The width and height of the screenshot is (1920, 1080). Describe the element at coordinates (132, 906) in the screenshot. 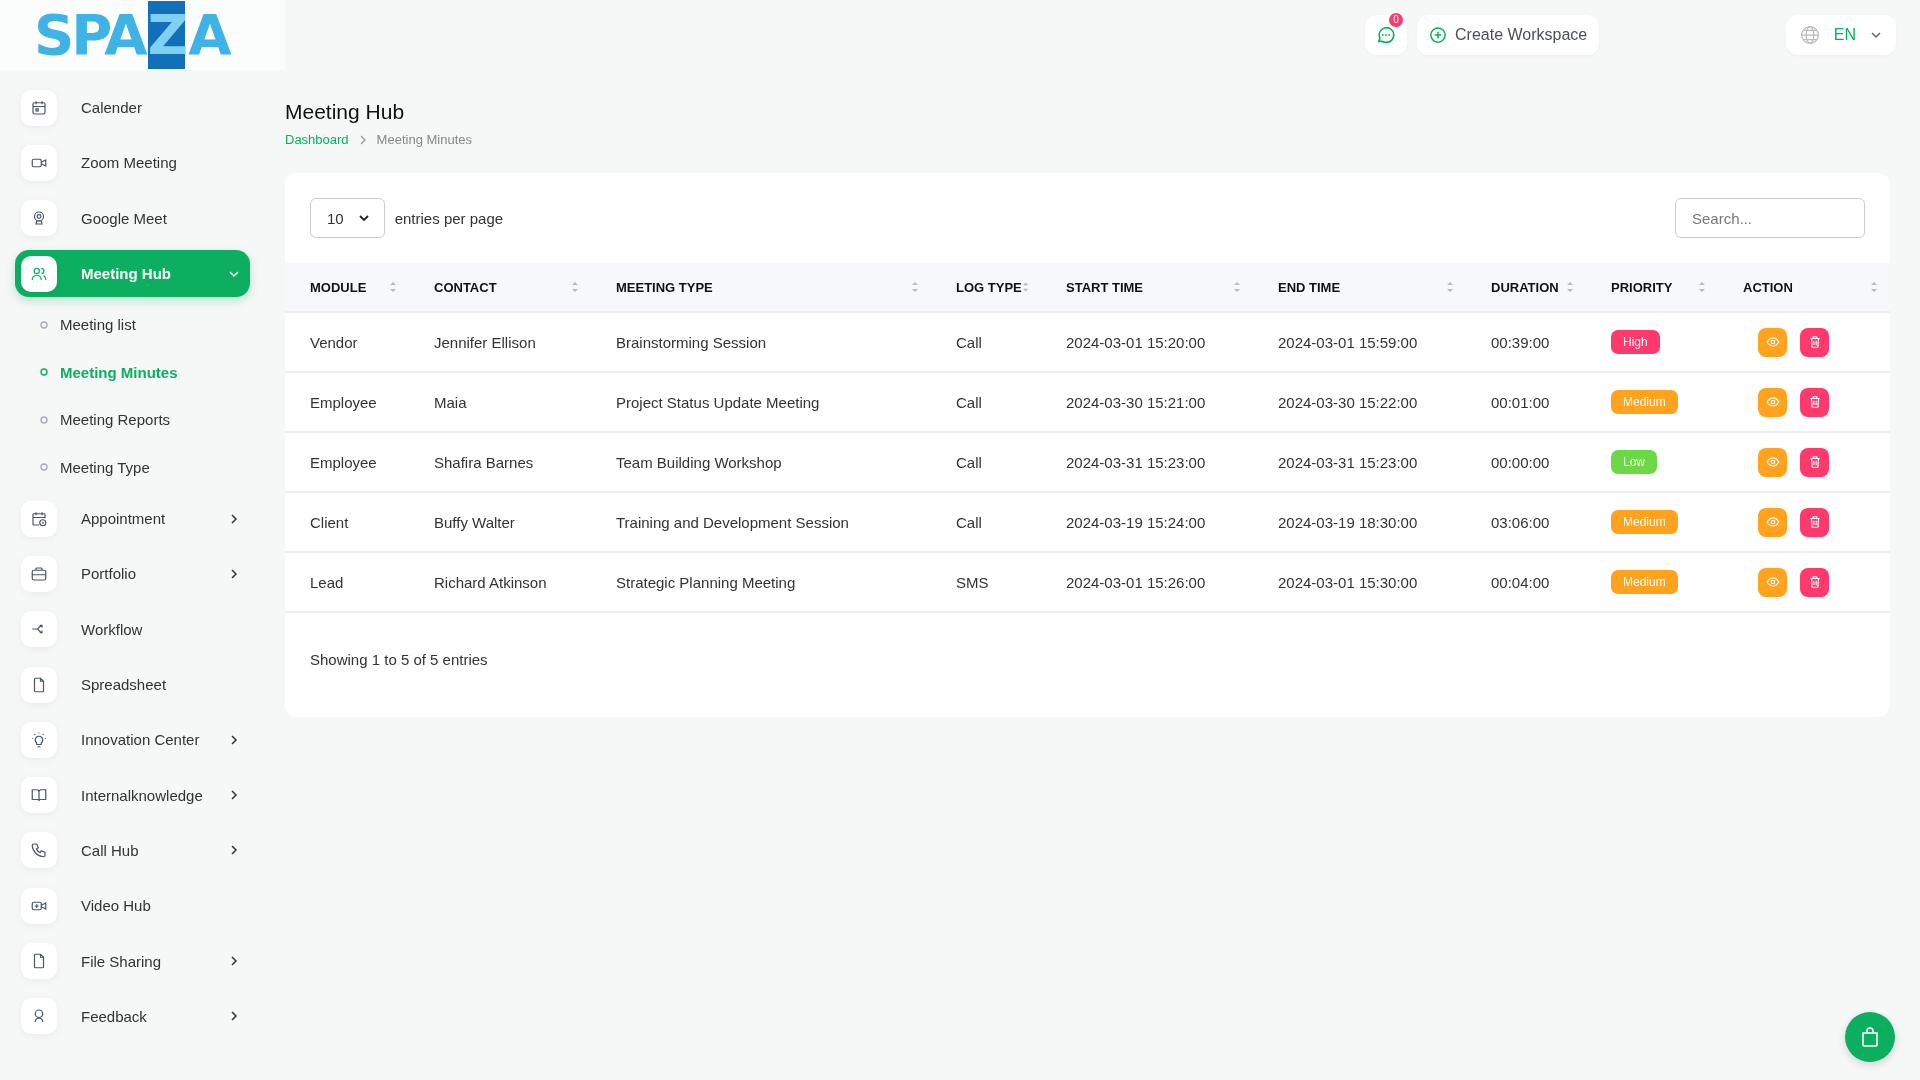

I see `sidebar-item: Video Hub` at that location.